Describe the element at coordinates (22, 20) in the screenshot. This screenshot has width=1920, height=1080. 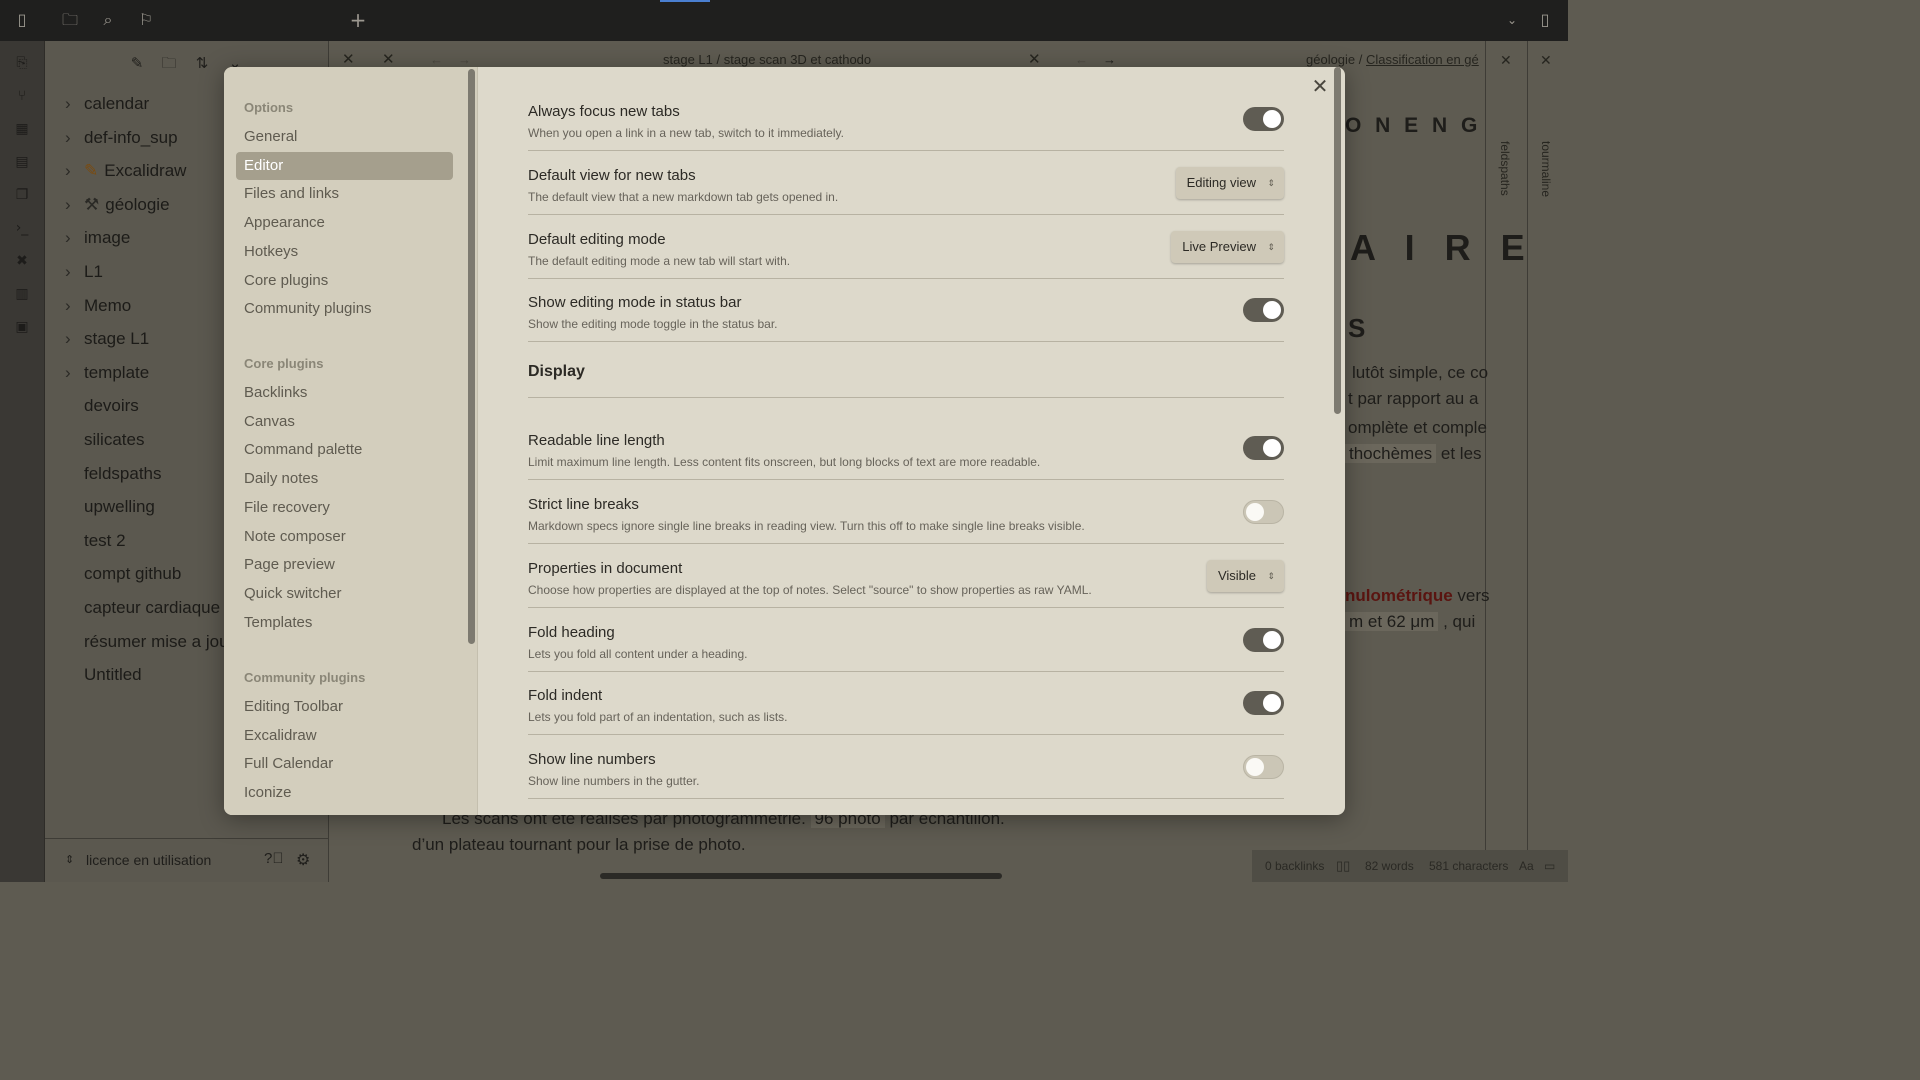
I see `sidebar-toggle-icon: ▯` at that location.